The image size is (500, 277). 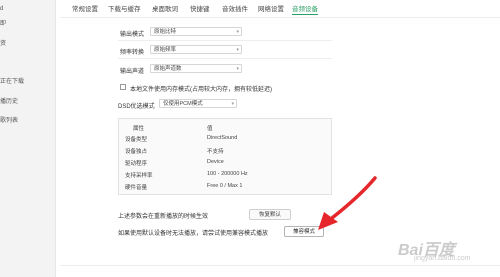 What do you see at coordinates (1, 9) in the screenshot?
I see `sidebar-item-top: d` at bounding box center [1, 9].